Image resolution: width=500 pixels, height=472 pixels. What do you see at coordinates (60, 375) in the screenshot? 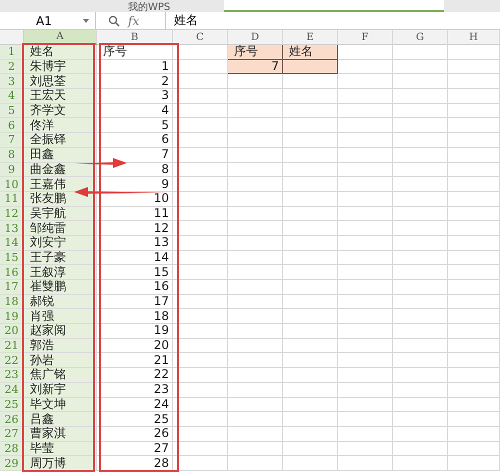
I see `table-cell: 焦广铭` at bounding box center [60, 375].